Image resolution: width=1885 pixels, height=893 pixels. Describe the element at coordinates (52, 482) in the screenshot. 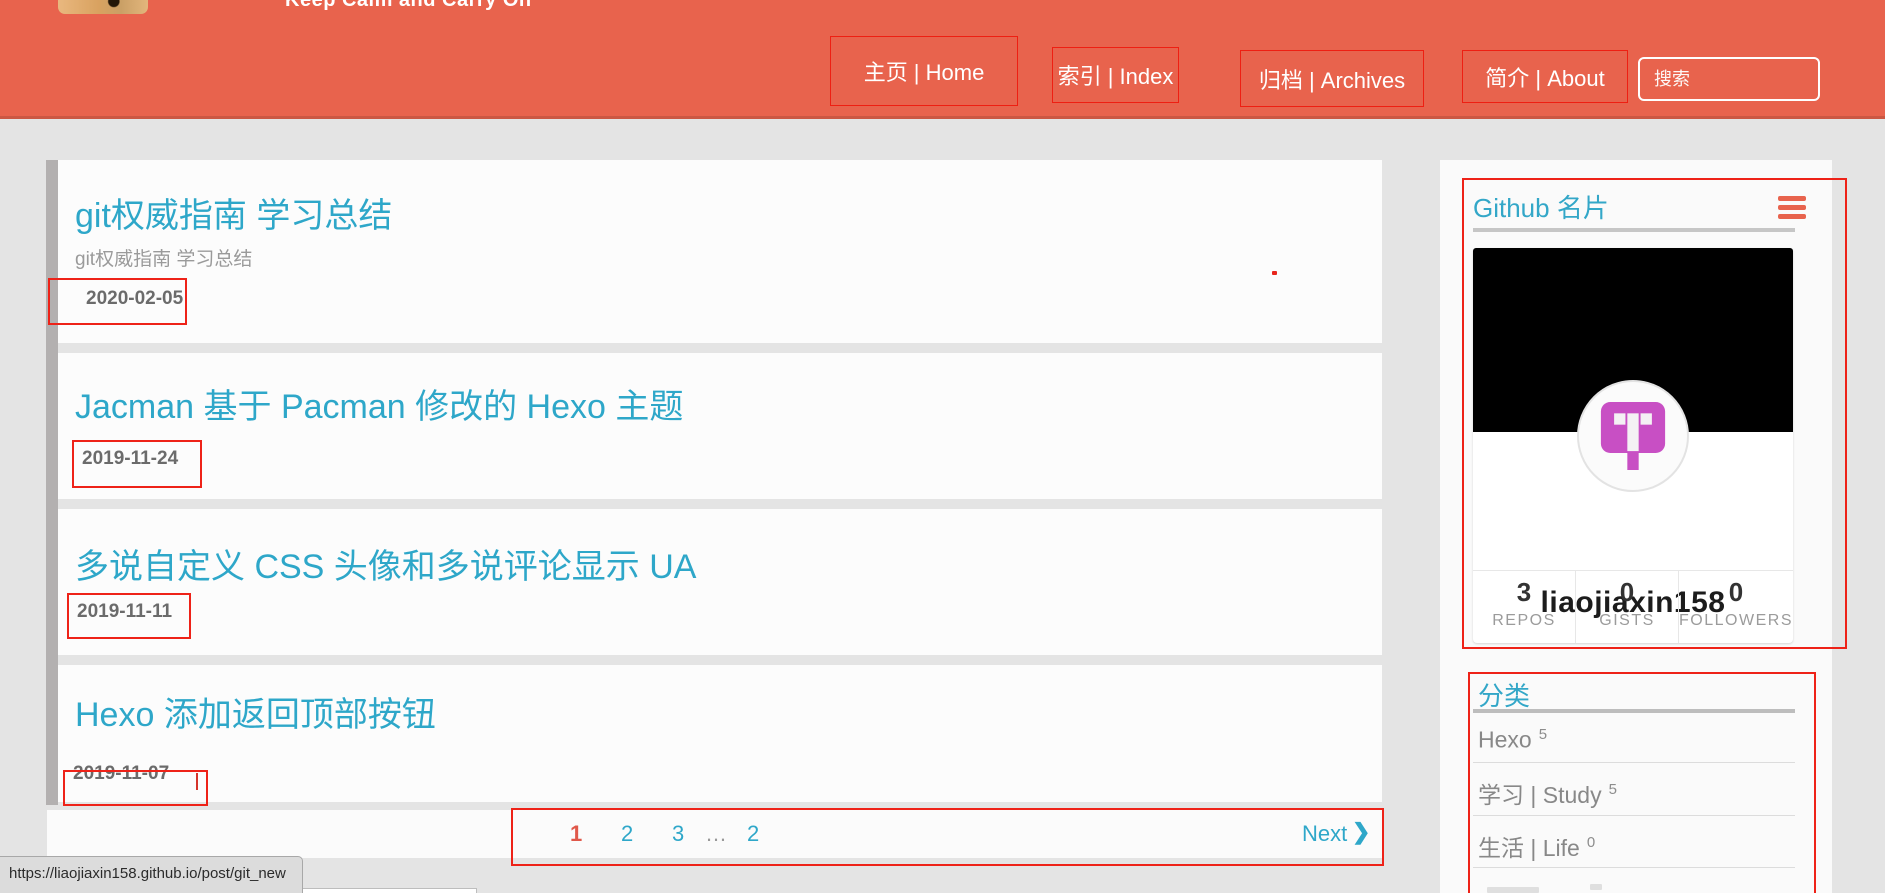

I see `timeline-strip` at that location.